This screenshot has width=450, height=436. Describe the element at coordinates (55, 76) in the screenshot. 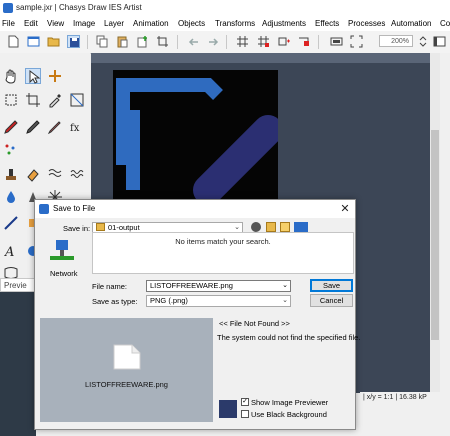

I see `move-tool-icon` at that location.